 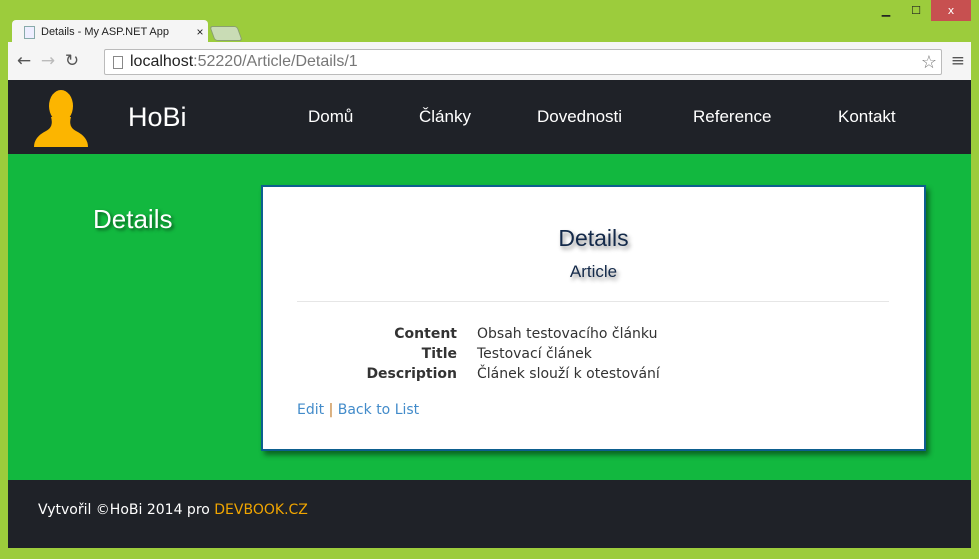 What do you see at coordinates (133, 219) in the screenshot?
I see `sidebar-title: Details` at bounding box center [133, 219].